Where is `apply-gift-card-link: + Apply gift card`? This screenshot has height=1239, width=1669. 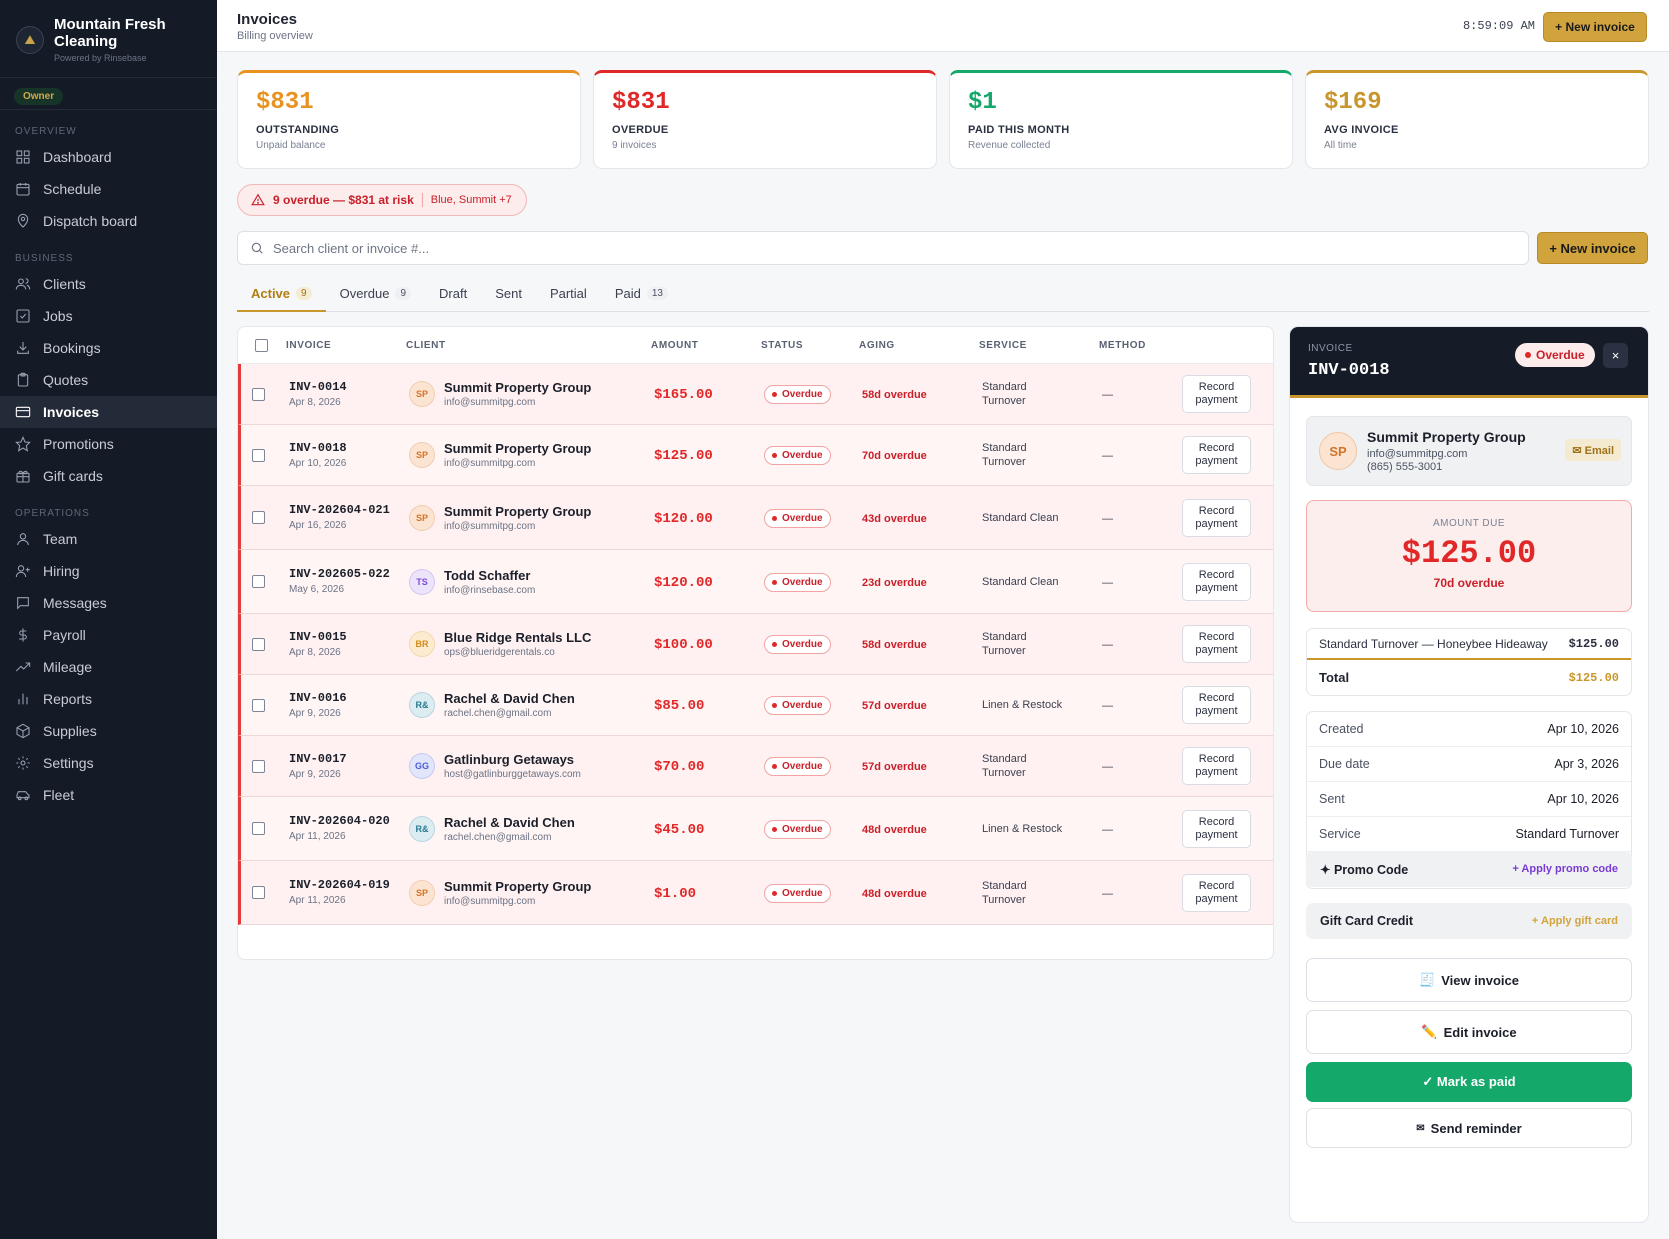 apply-gift-card-link: + Apply gift card is located at coordinates (1575, 921).